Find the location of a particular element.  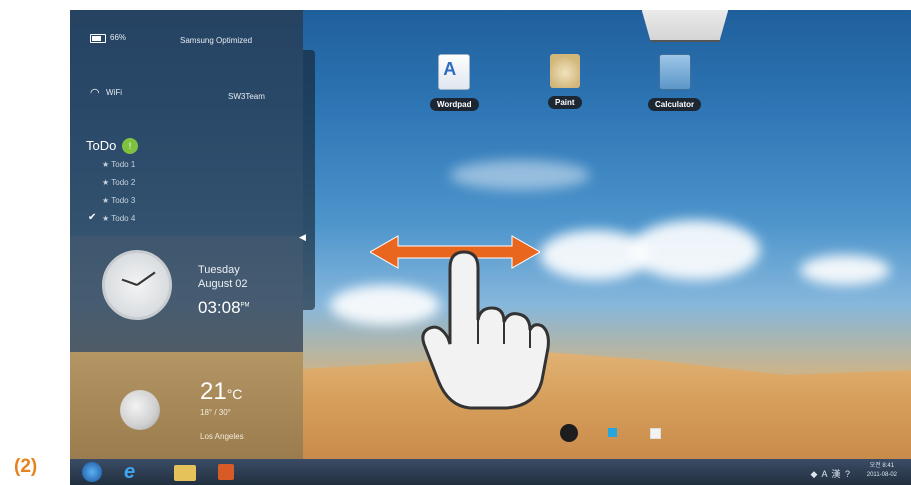

battery-level: 66% is located at coordinates (118, 37).